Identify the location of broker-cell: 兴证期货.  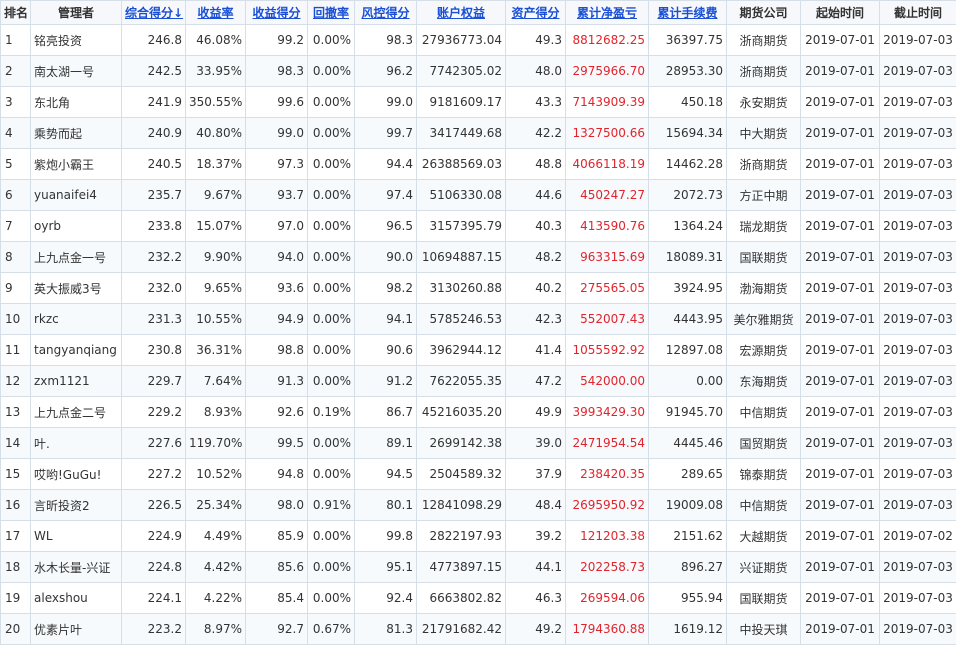
(763, 567).